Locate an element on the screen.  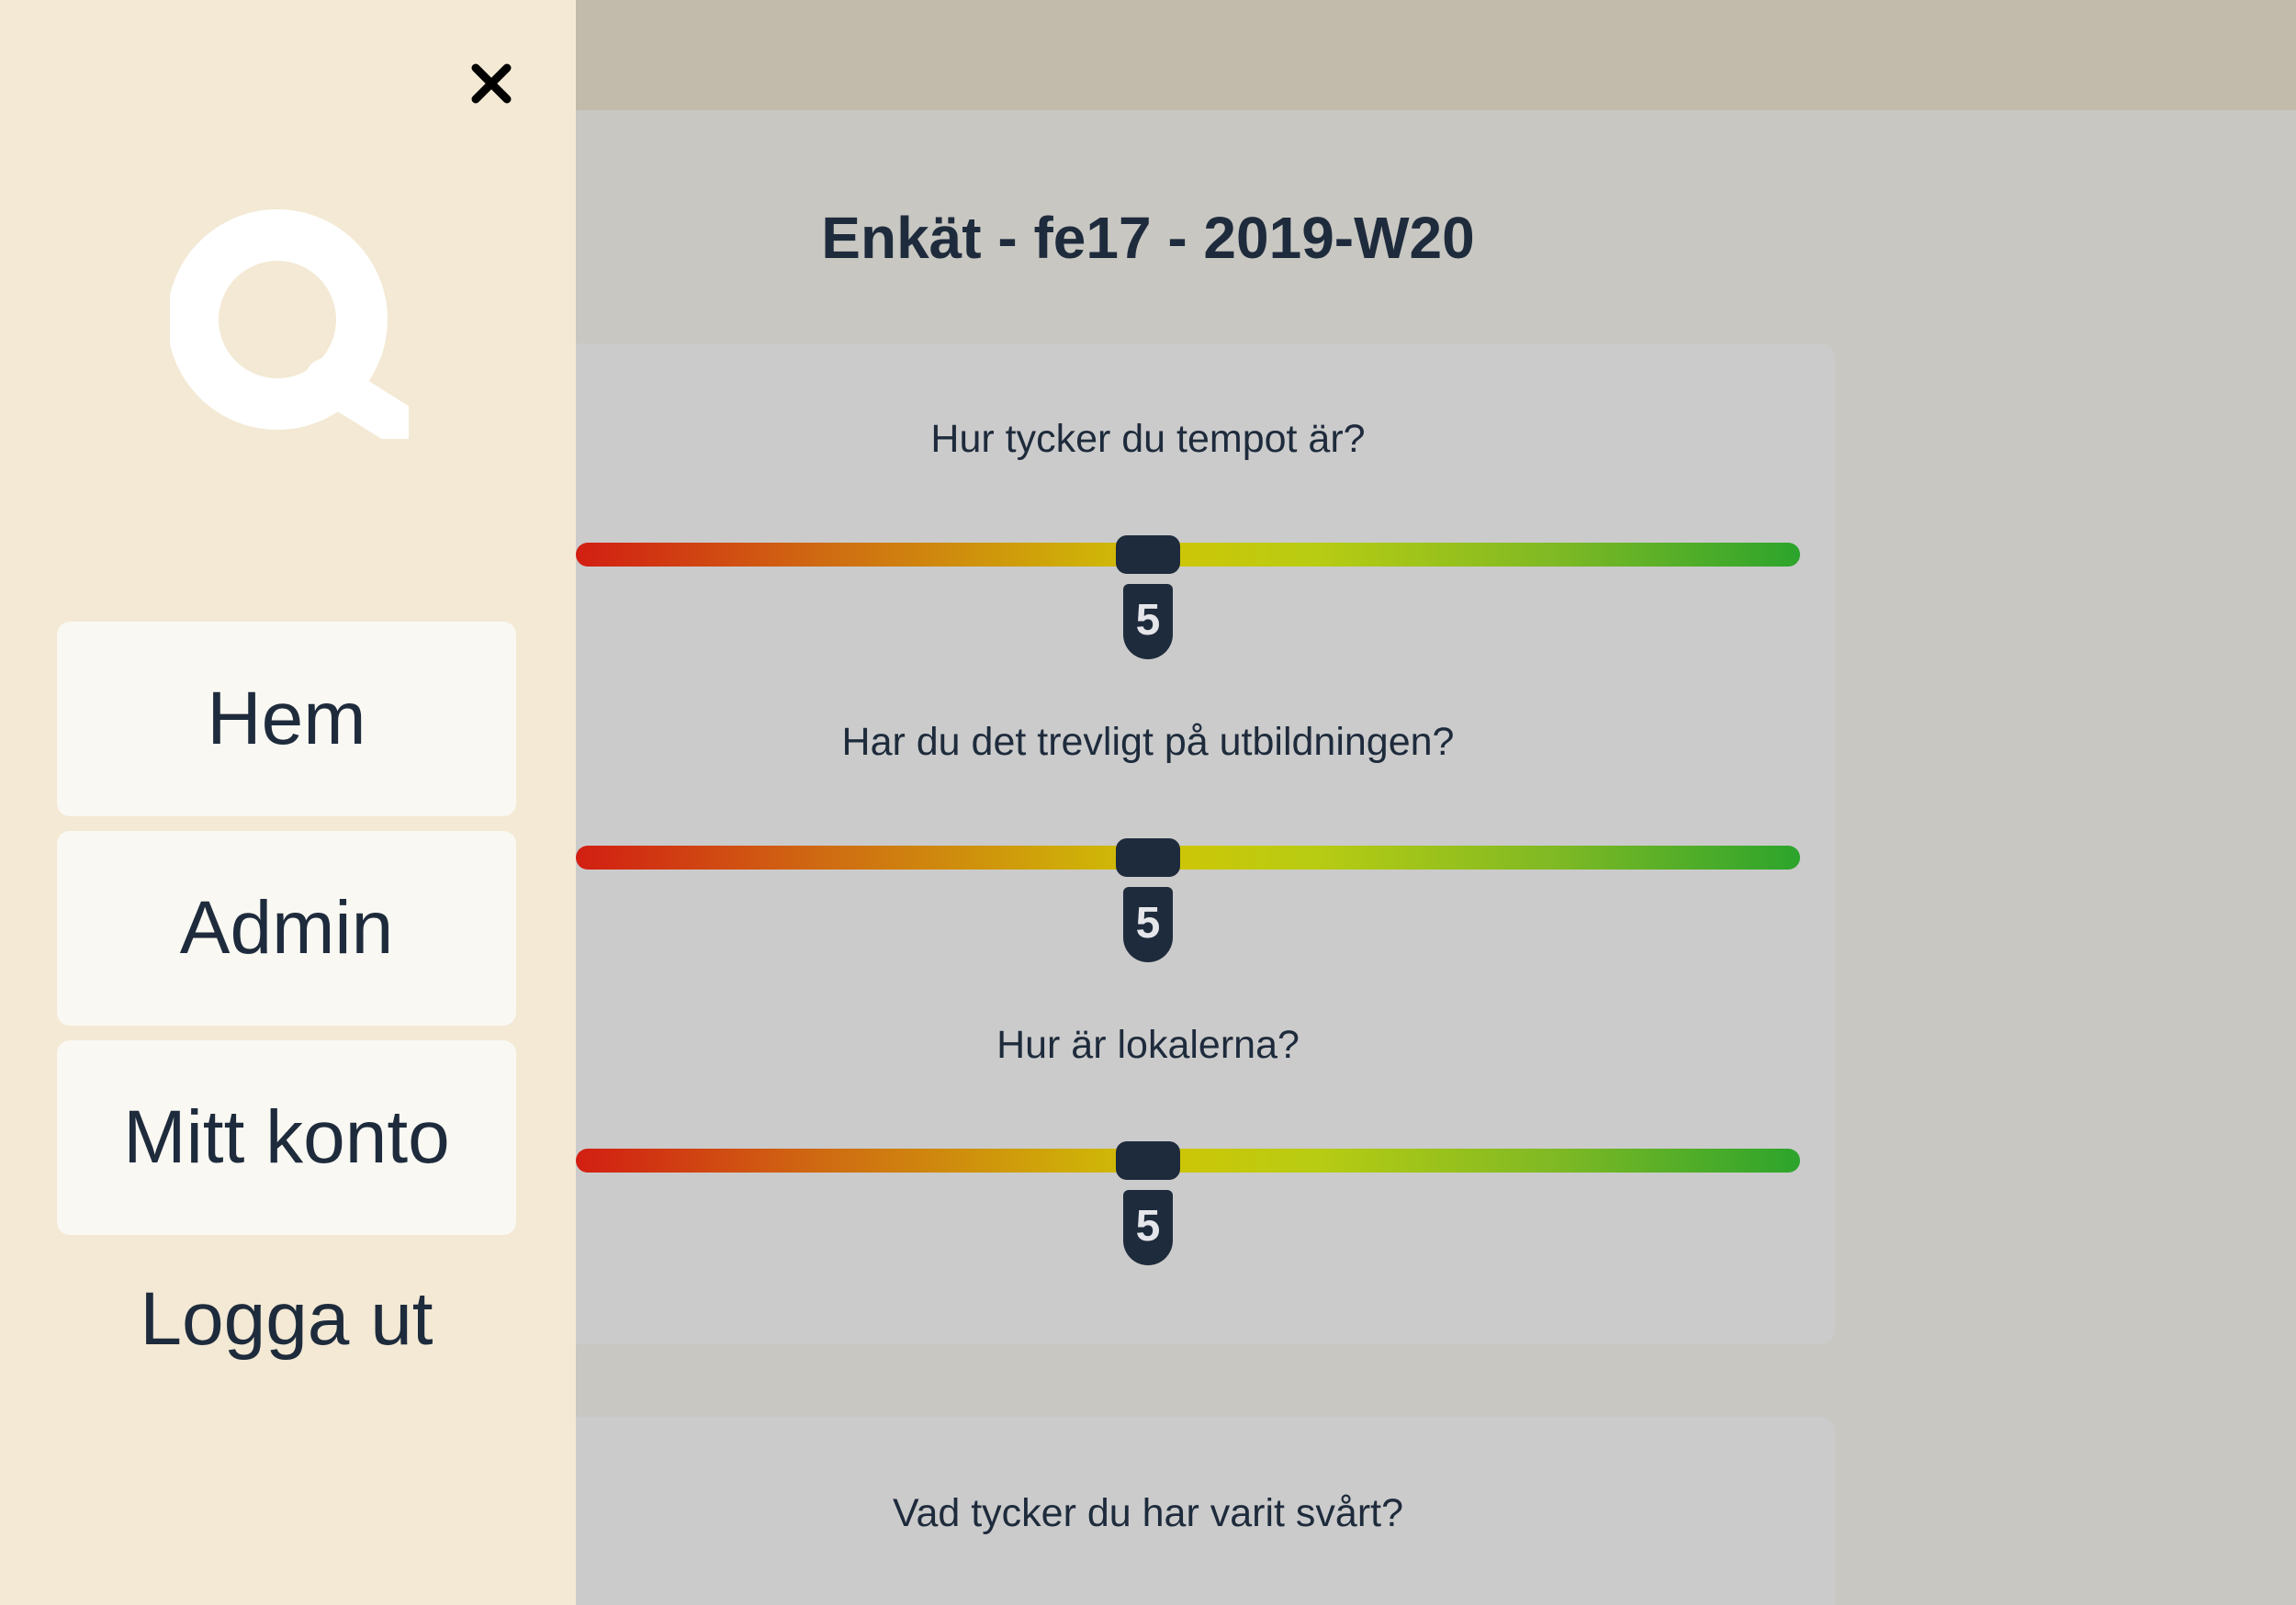
menu-item-account: Mitt konto is located at coordinates (286, 1137).